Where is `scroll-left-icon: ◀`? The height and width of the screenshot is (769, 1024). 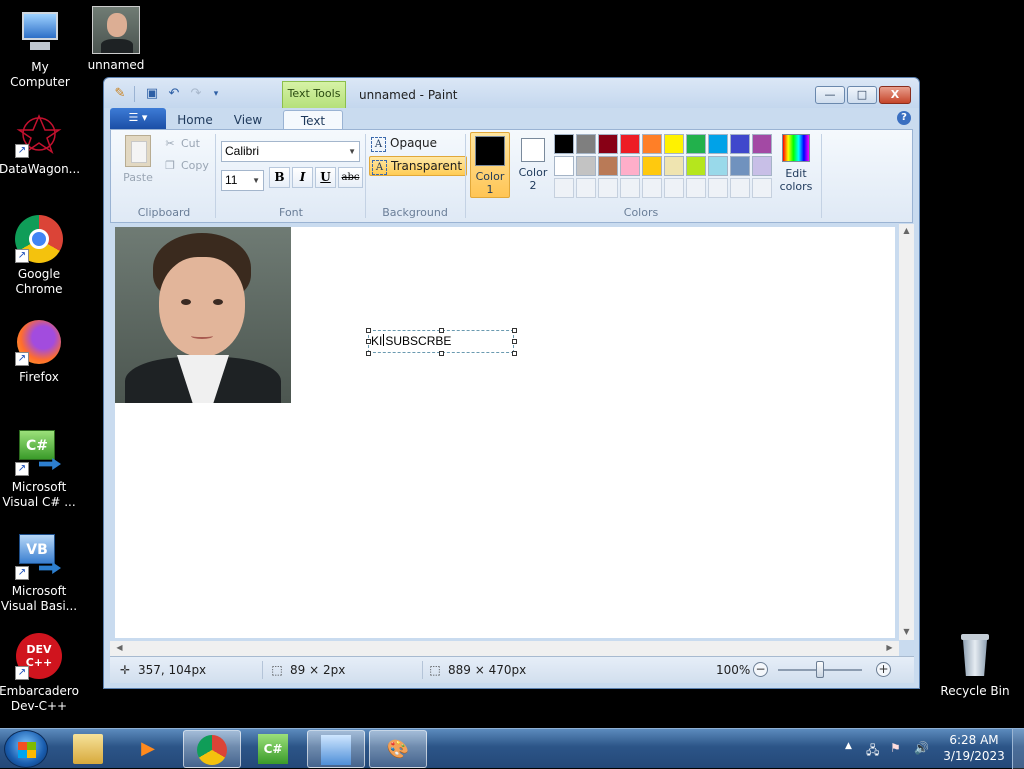
scroll-left-icon: ◀ is located at coordinates (119, 647).